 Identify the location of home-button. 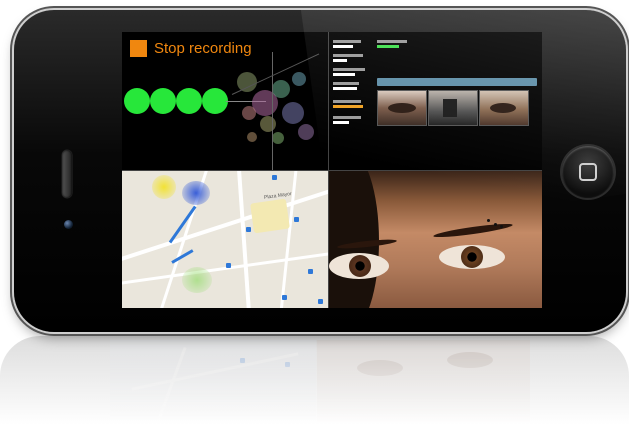
(588, 172).